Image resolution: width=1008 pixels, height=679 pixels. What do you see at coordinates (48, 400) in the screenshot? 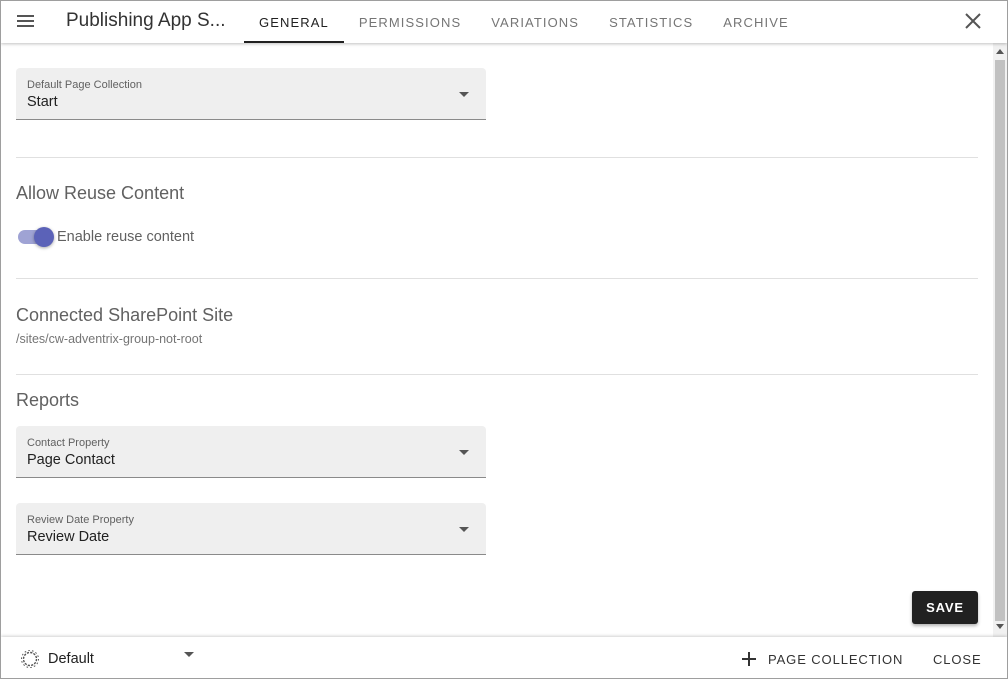
I see `reports-section-title: Reports` at bounding box center [48, 400].